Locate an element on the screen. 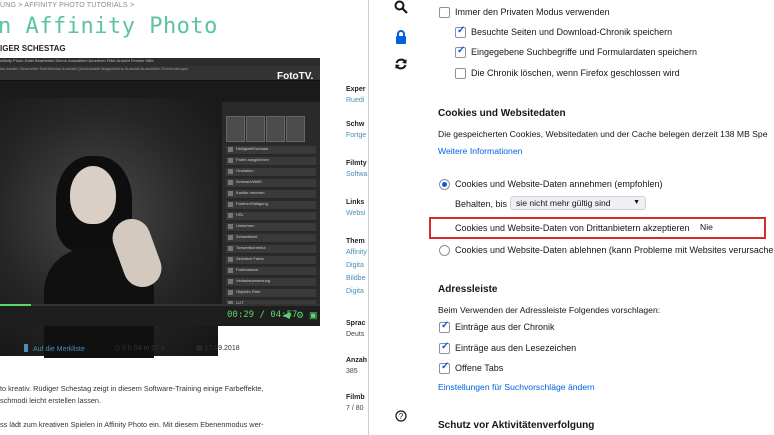  publish-date: ▦ 17.09.2018 is located at coordinates (218, 348).